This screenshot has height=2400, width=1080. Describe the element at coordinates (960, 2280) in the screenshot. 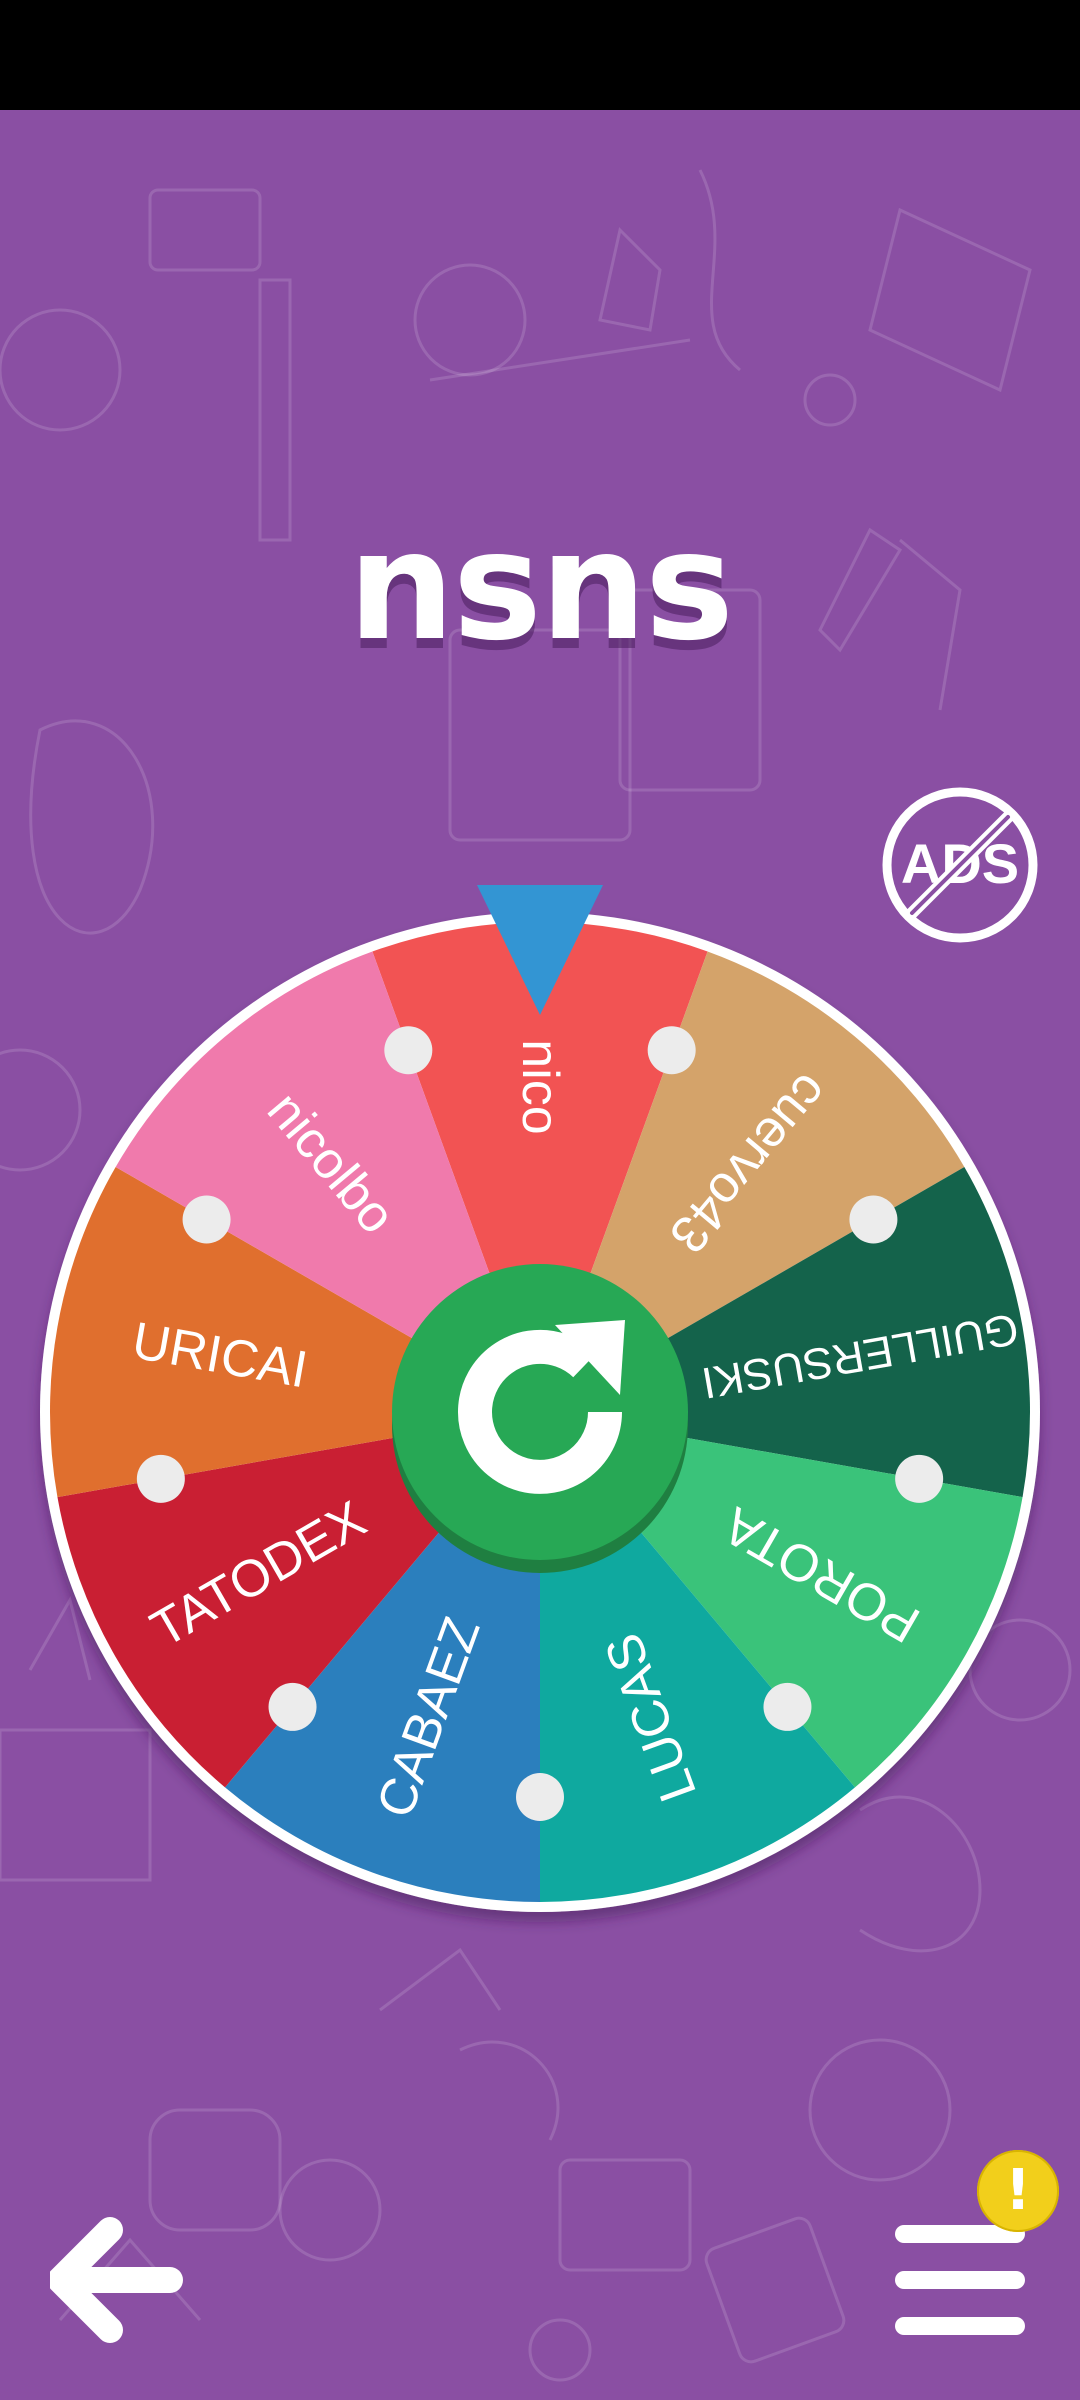

I see `menu-bar-middle` at that location.